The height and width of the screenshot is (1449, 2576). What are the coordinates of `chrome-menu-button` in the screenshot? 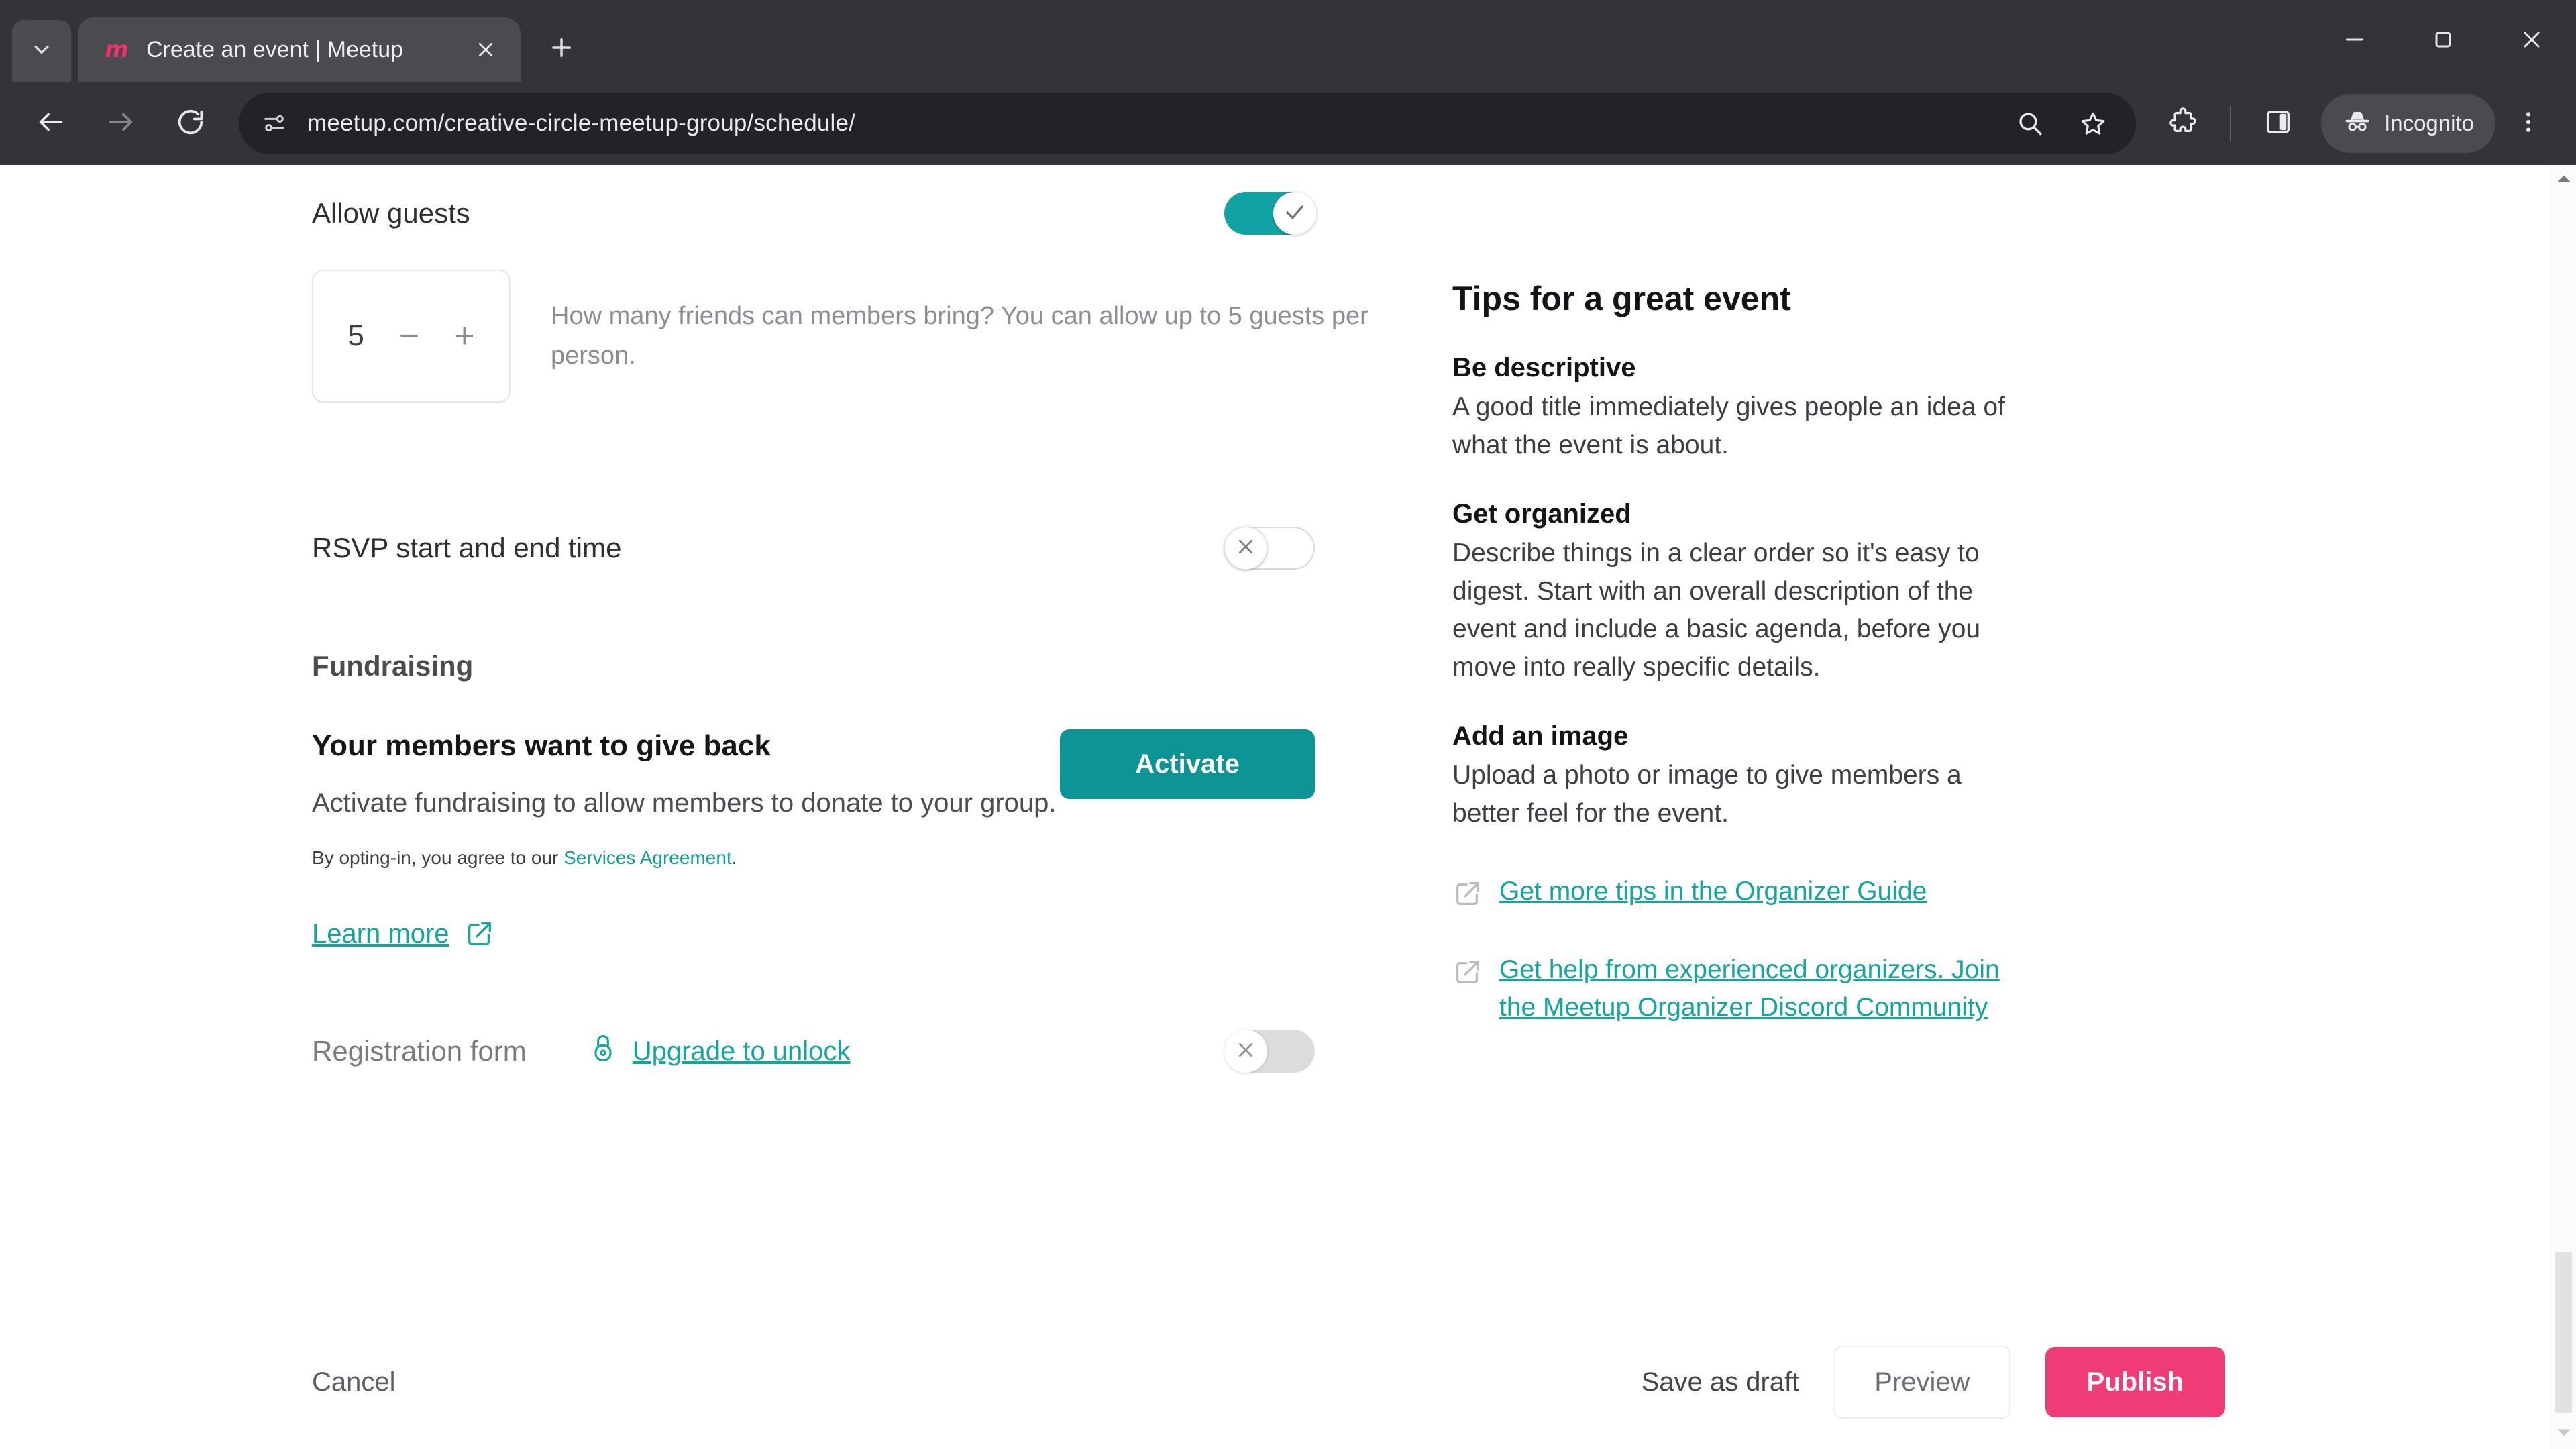 It's located at (2528, 123).